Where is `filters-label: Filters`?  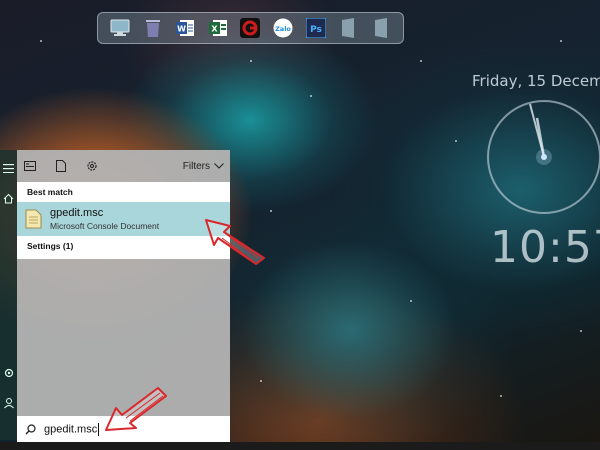 filters-label: Filters is located at coordinates (196, 166).